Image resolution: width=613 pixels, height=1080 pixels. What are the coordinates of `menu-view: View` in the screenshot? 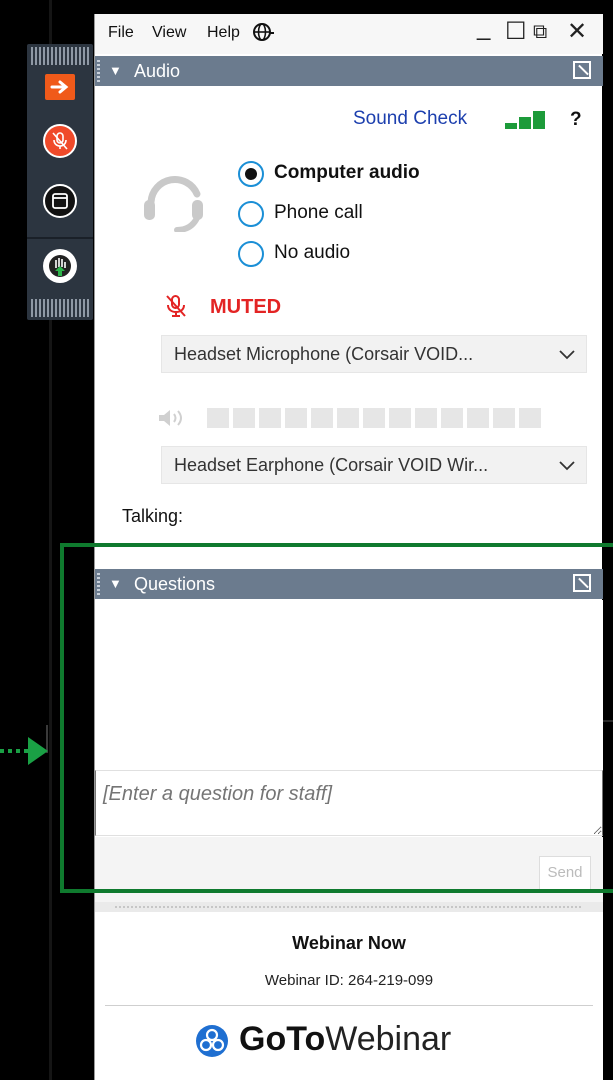 It's located at (169, 33).